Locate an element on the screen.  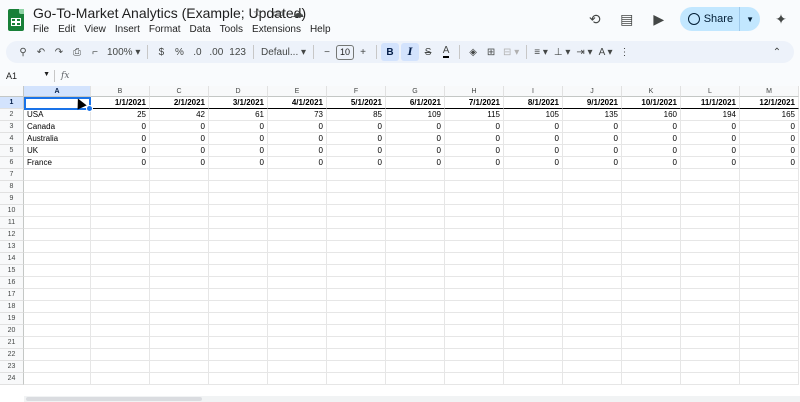
cell-k19 is located at coordinates (651, 319).